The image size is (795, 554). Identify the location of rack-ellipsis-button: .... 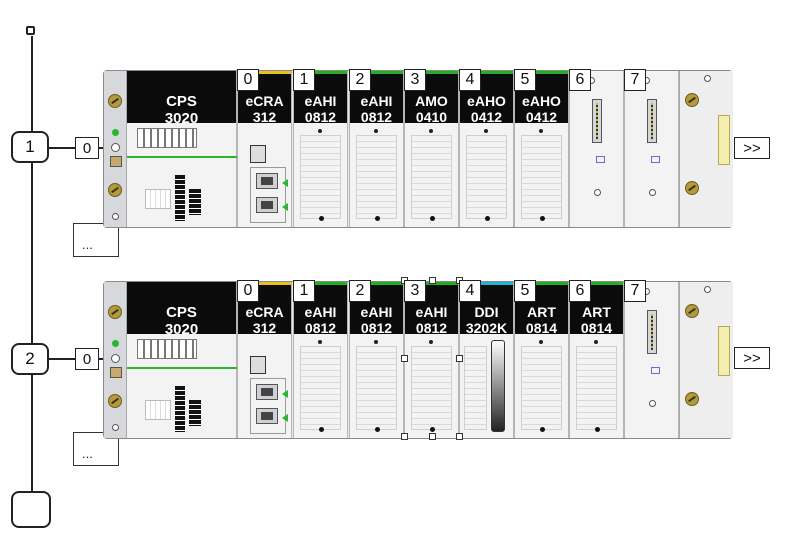
(96, 240).